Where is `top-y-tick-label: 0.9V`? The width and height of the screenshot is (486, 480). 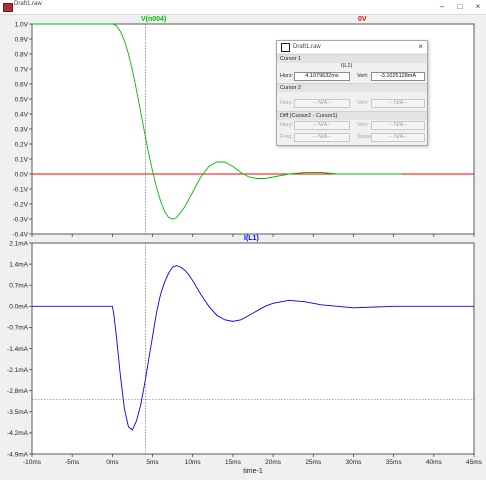 top-y-tick-label: 0.9V is located at coordinates (22, 39).